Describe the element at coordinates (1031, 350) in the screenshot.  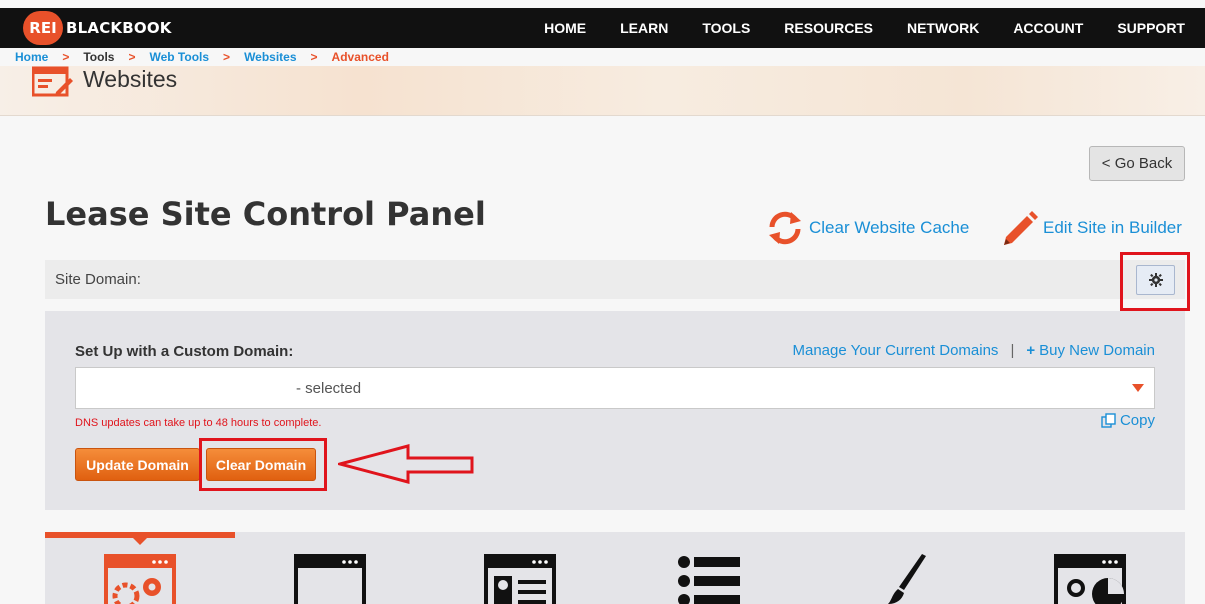
I see `plus-icon: +` at that location.